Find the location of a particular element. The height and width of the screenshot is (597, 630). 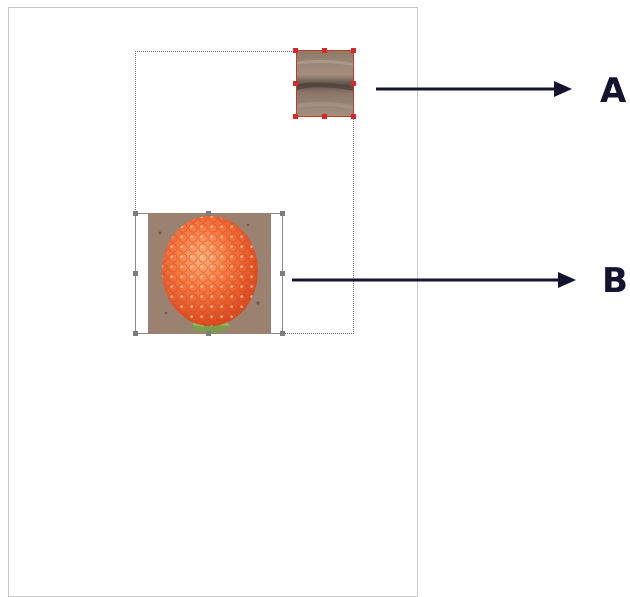

arrow-b-icon is located at coordinates (434, 280).